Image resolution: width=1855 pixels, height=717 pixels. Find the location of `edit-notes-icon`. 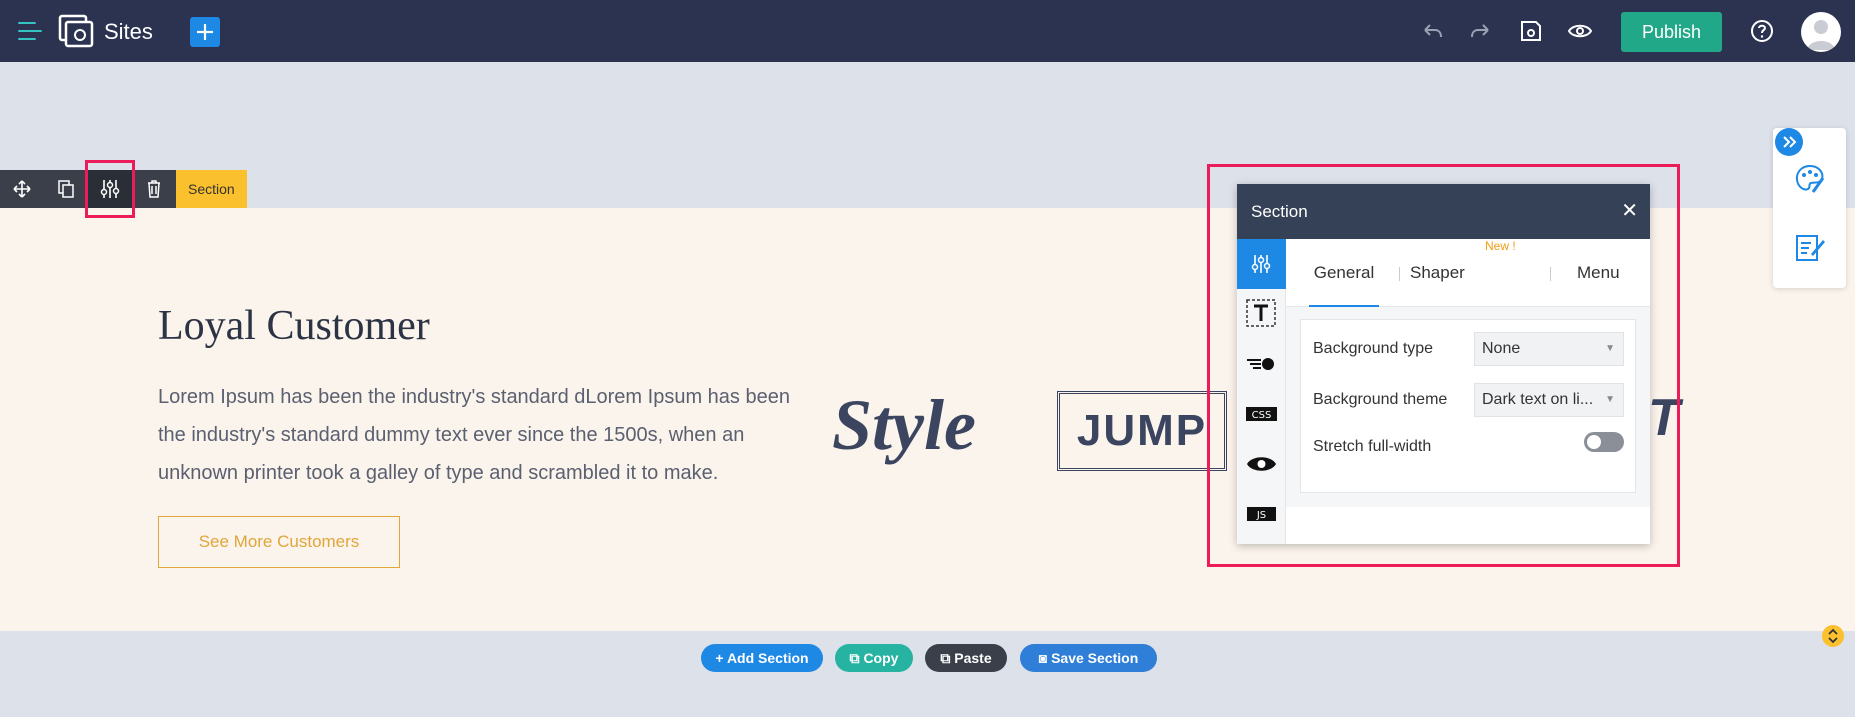

edit-notes-icon is located at coordinates (1810, 247).